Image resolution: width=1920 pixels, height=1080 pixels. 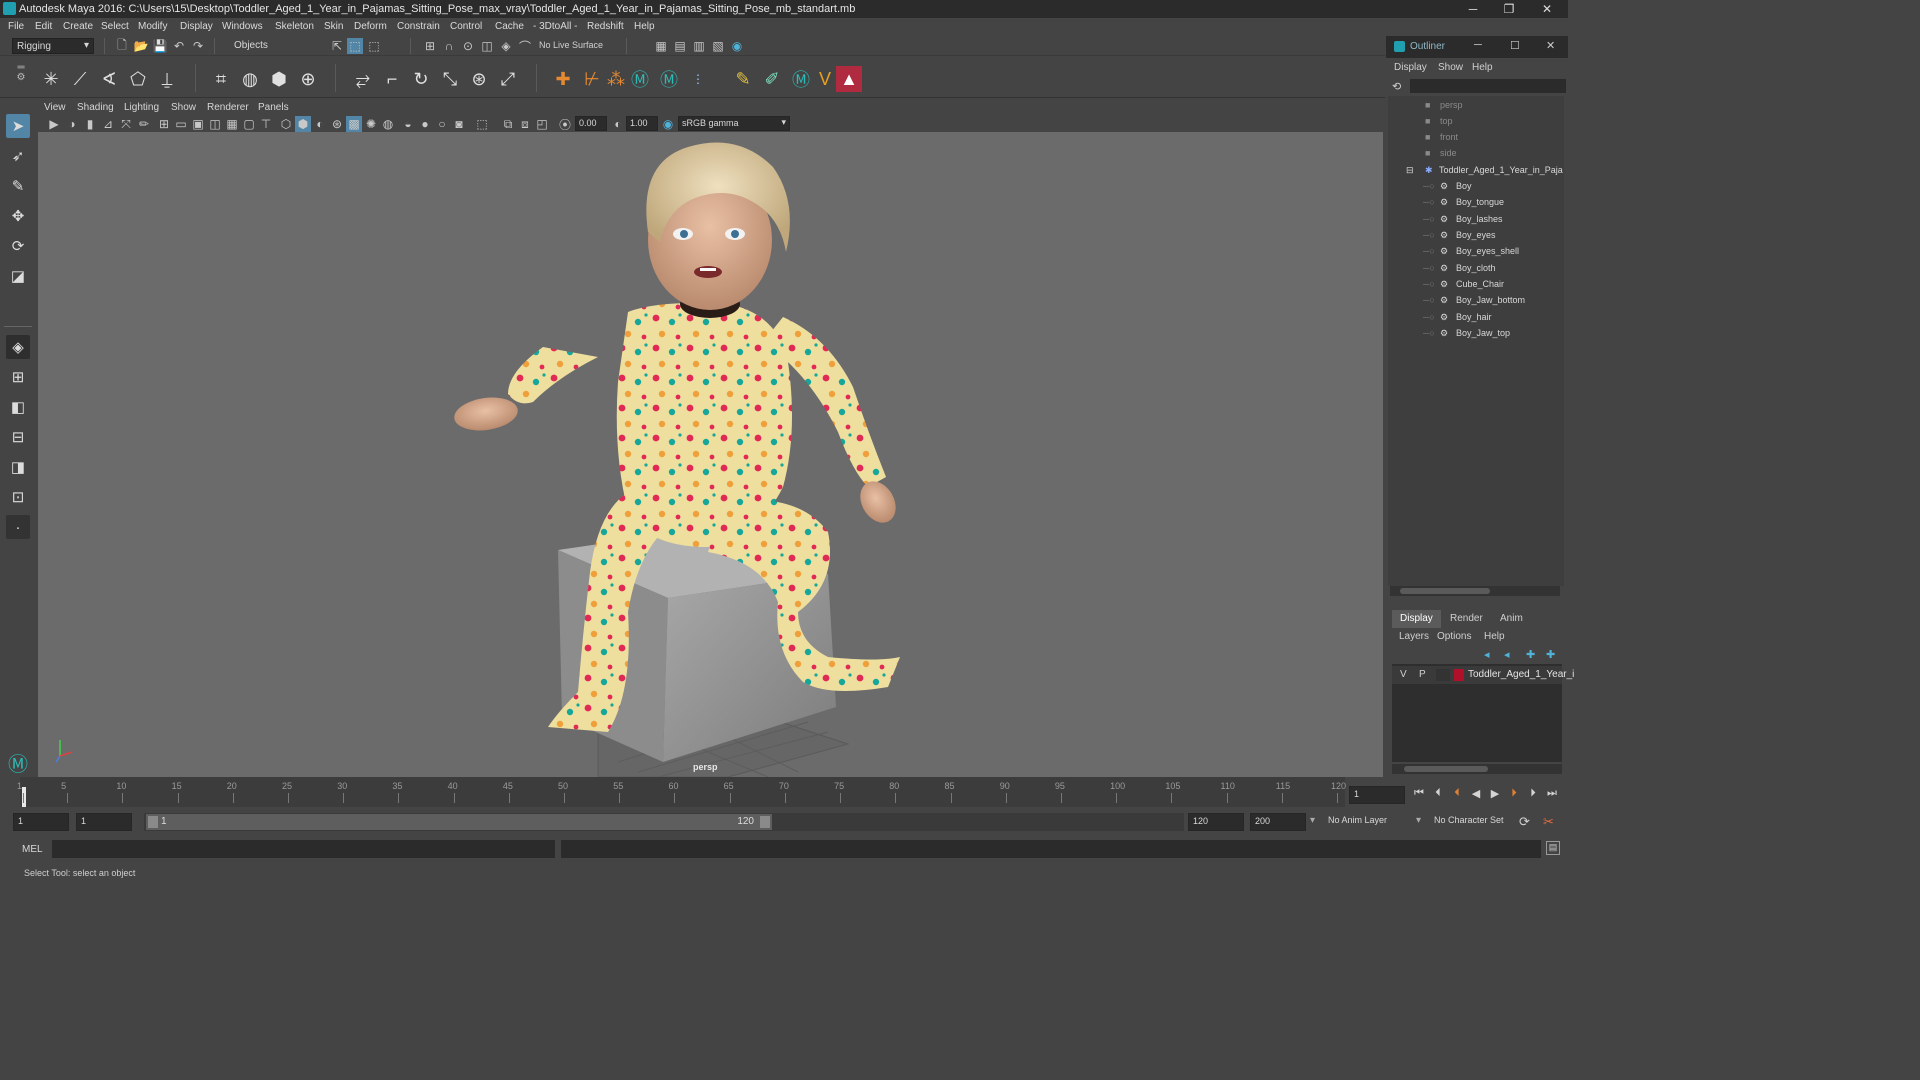 I want to click on layer-reference-toggle, so click(x=1443, y=675).